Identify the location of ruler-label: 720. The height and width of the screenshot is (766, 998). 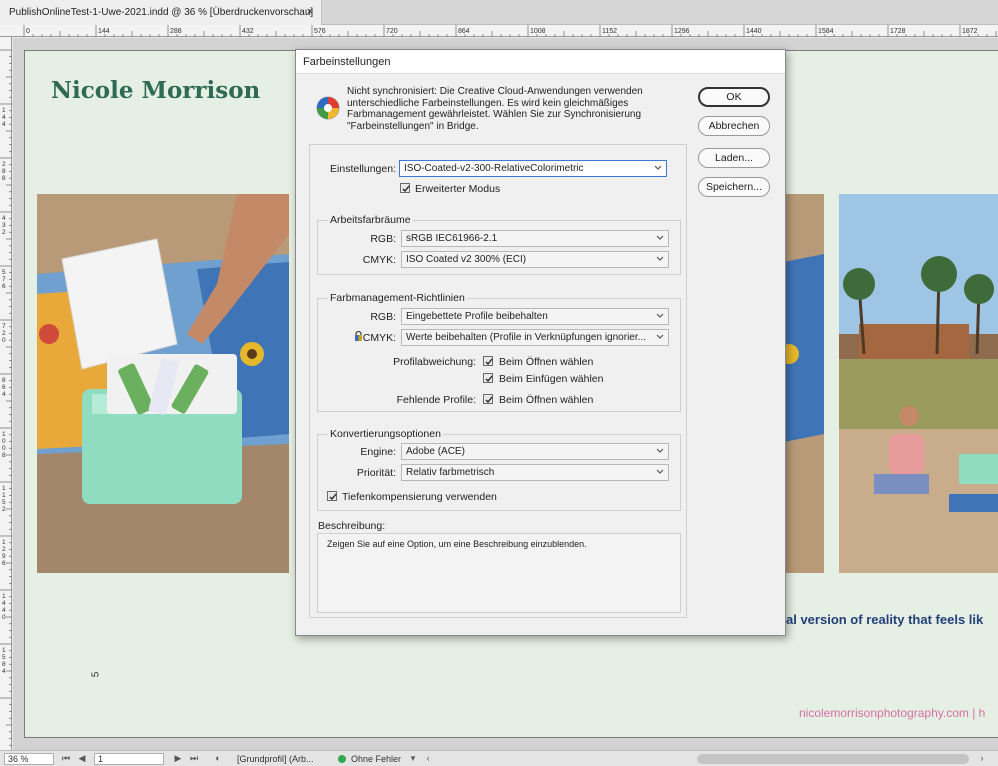
(392, 31).